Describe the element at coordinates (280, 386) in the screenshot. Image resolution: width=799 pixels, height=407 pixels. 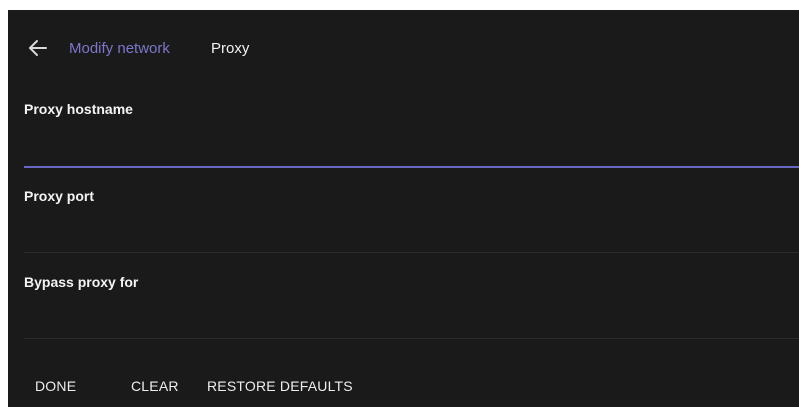
I see `restore-defaults-button: RESTORE DEFAULTS` at that location.